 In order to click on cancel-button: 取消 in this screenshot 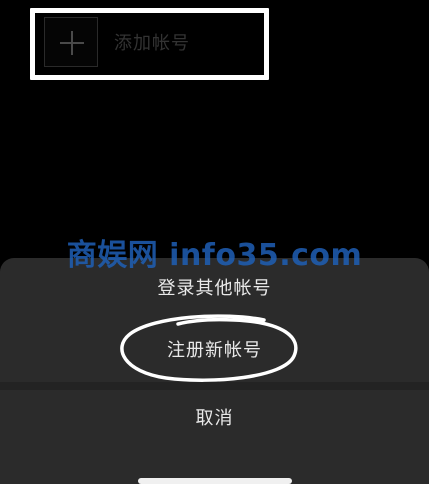, I will do `click(214, 419)`.